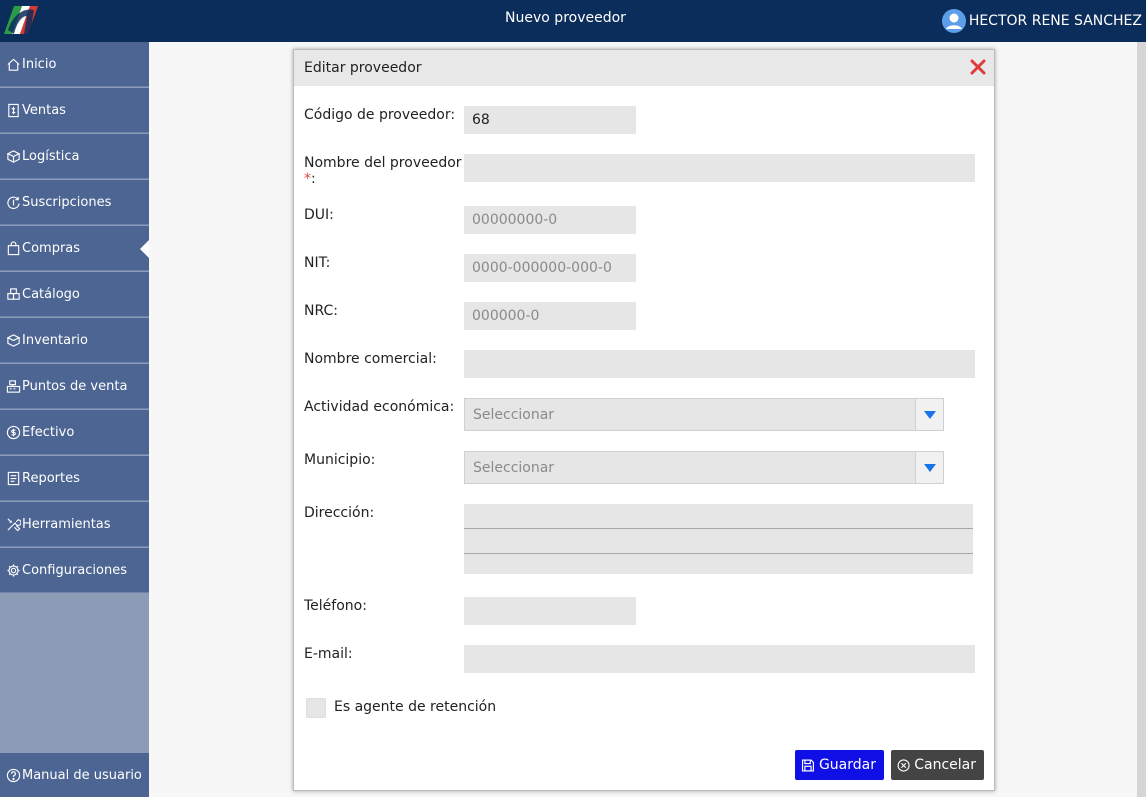 This screenshot has width=1146, height=797. What do you see at coordinates (383, 171) in the screenshot?
I see `supplier-name-label: Nombre del proveedor *:` at bounding box center [383, 171].